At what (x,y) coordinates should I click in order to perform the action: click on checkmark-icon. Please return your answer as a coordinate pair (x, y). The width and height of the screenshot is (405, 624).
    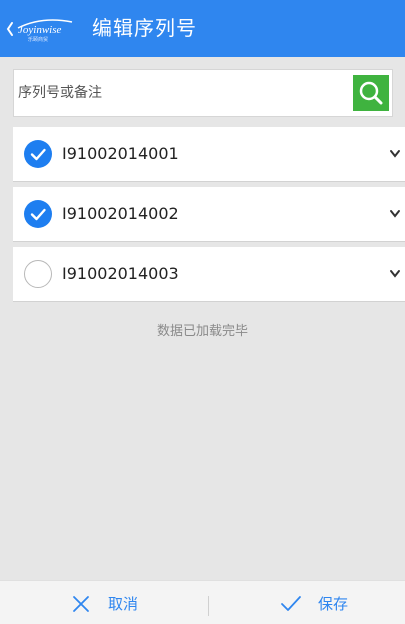
    Looking at the image, I should click on (291, 604).